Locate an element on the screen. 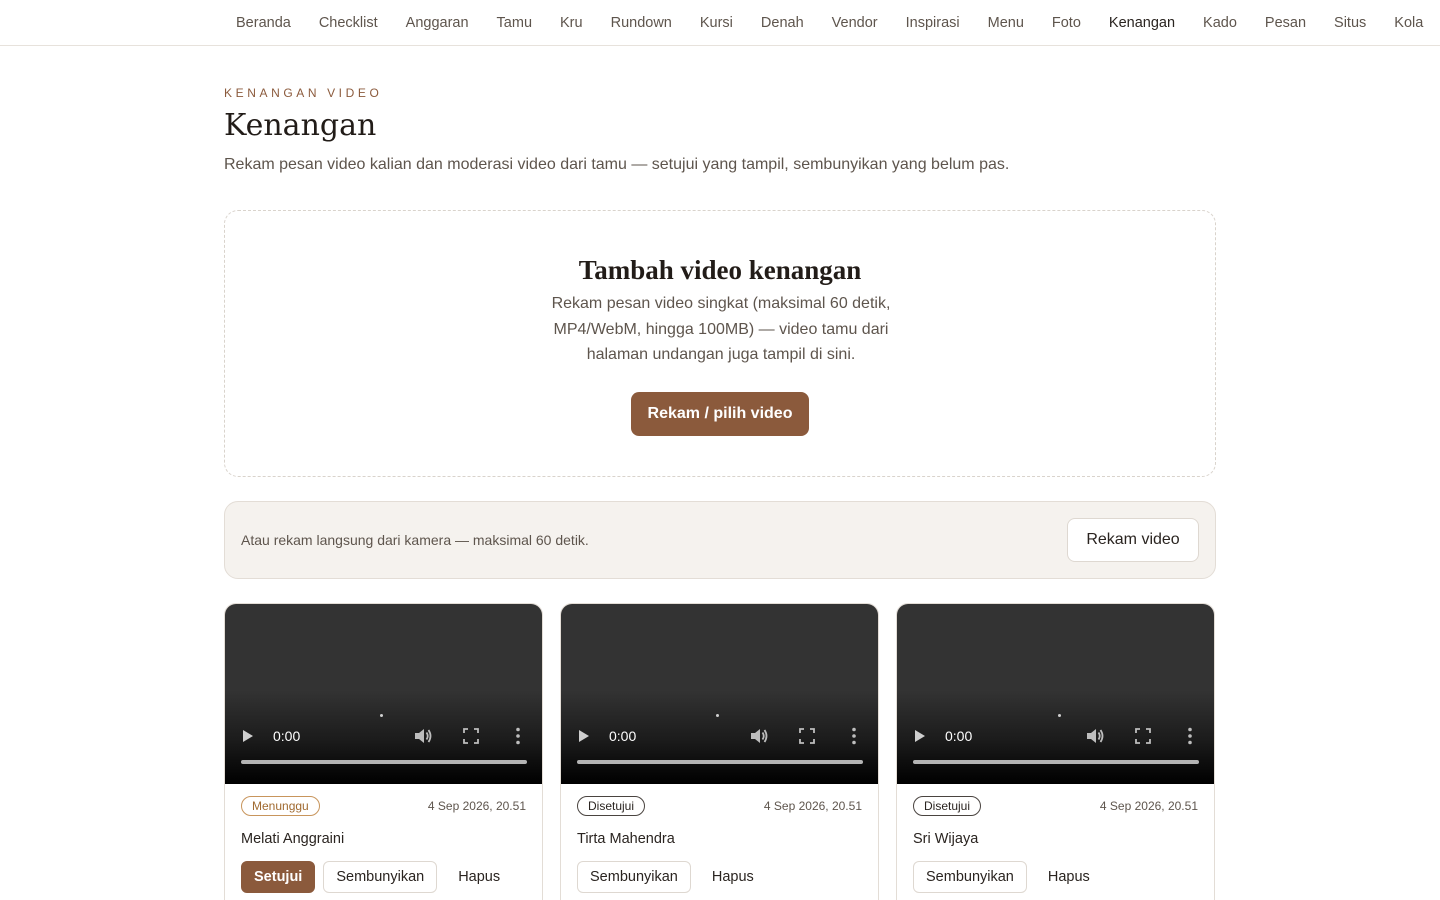  nav-tab-situs: Situs is located at coordinates (1350, 22).